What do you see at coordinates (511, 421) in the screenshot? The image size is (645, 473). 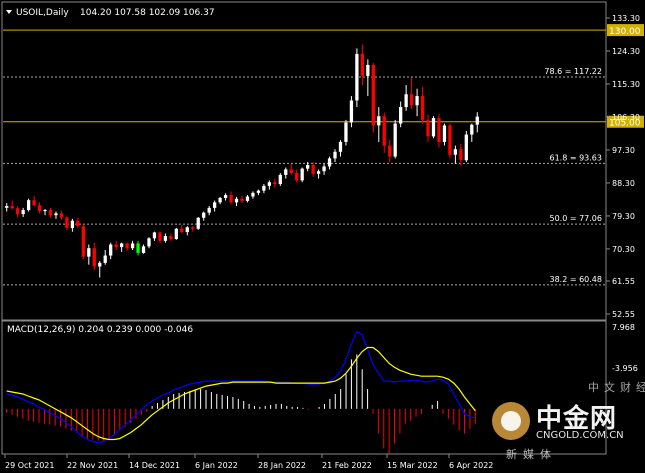 I see `cngold-logo-inner-icon` at bounding box center [511, 421].